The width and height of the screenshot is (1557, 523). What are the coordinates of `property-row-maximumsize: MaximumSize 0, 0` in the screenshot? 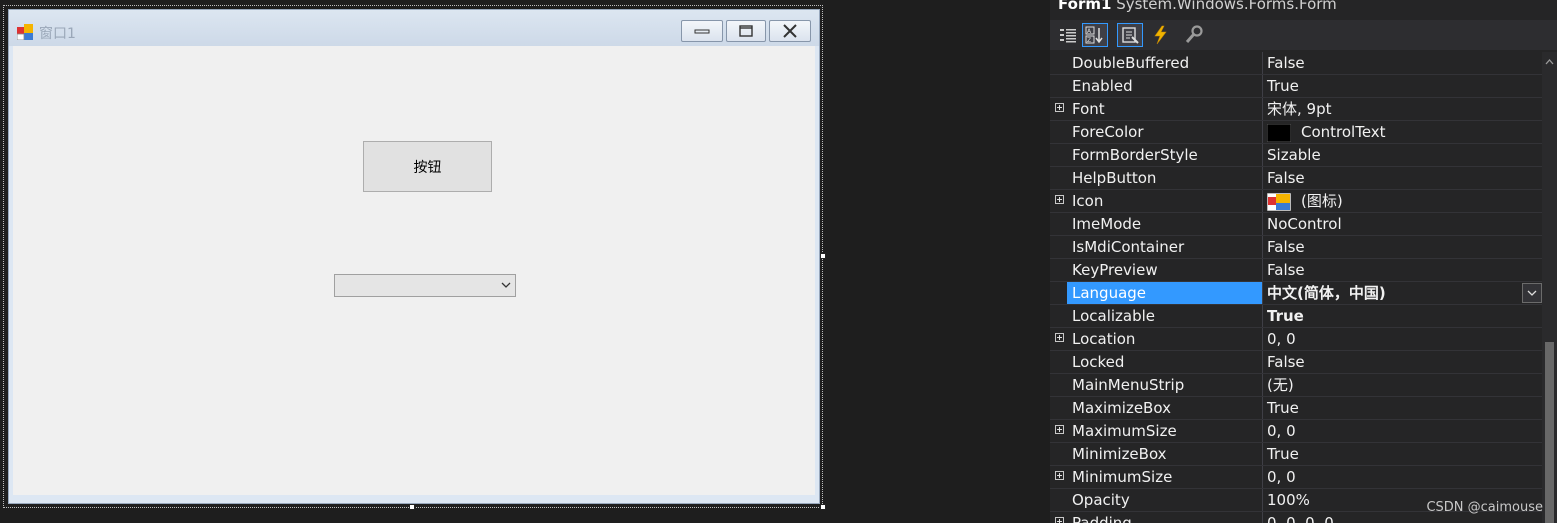 It's located at (1296, 431).